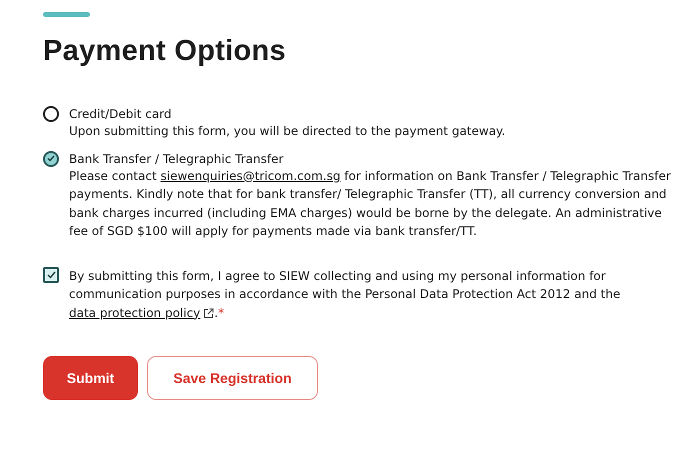 Image resolution: width=692 pixels, height=449 pixels. Describe the element at coordinates (232, 378) in the screenshot. I see `save-button: Save Registration` at that location.